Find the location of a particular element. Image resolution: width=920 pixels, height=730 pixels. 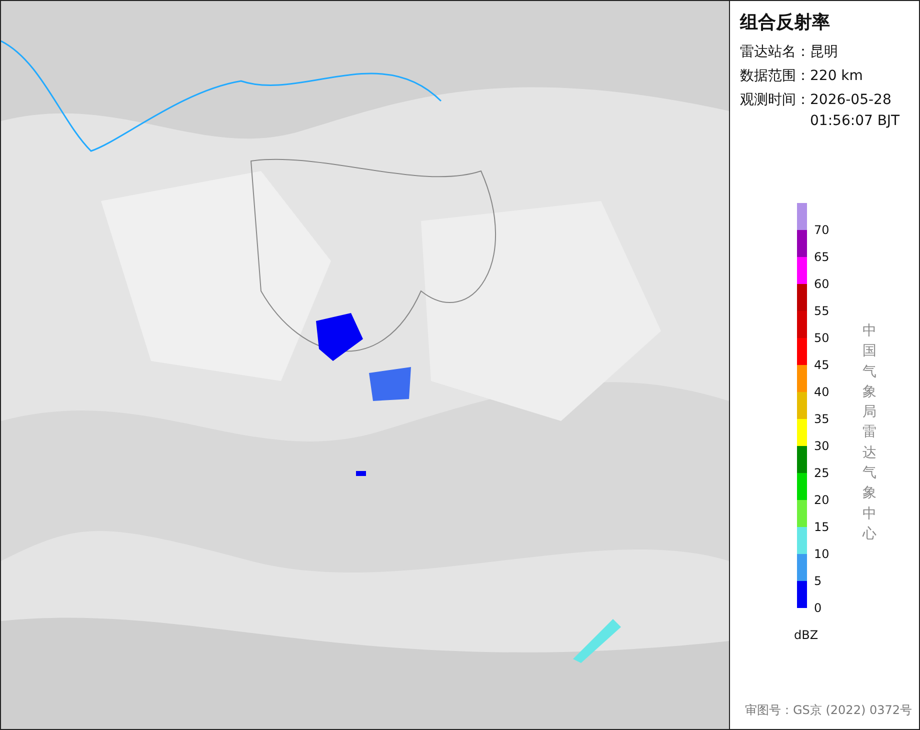

legend-label: 40 is located at coordinates (822, 392).